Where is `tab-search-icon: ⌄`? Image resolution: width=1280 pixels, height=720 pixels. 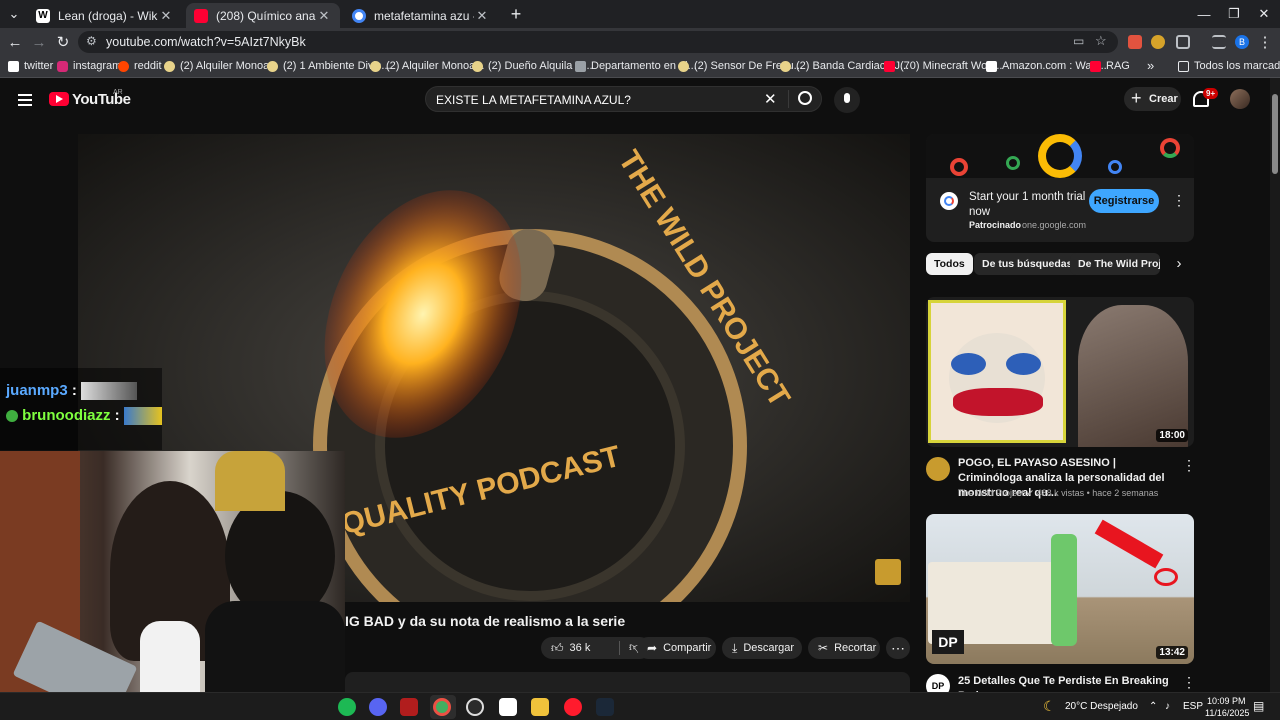
tab-search-icon: ⌄ is located at coordinates (14, 14).